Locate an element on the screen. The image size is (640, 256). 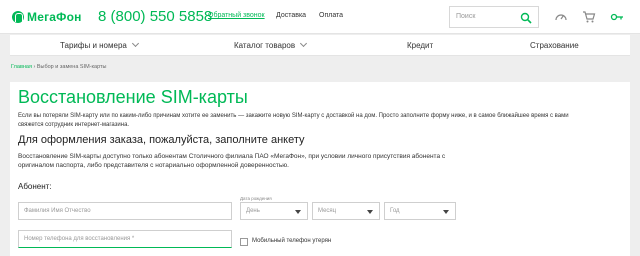
subscriber-section-label: Абонент: is located at coordinates (35, 186).